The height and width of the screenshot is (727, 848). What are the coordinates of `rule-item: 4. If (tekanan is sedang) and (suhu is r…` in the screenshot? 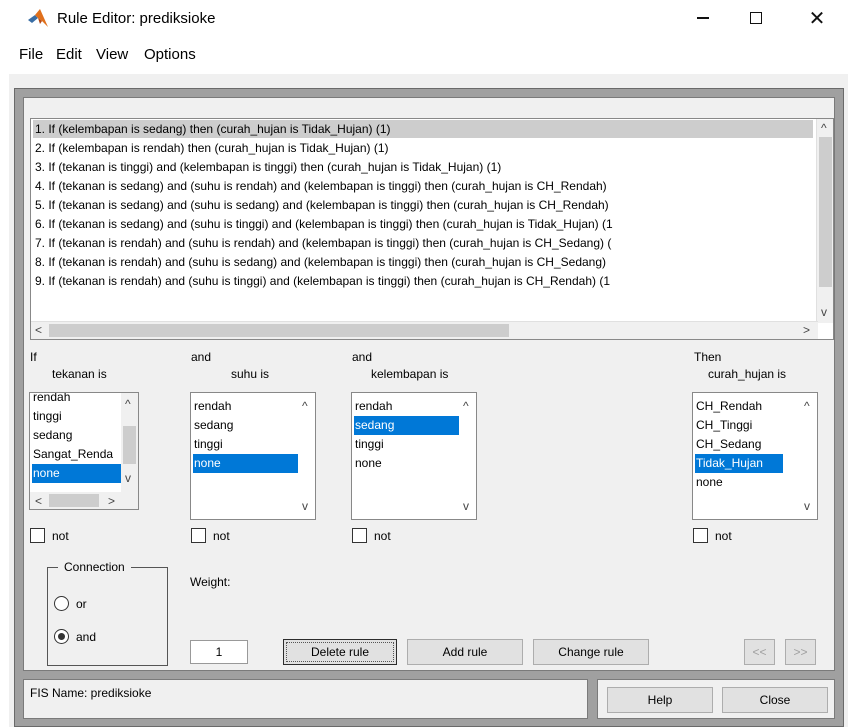 It's located at (423, 186).